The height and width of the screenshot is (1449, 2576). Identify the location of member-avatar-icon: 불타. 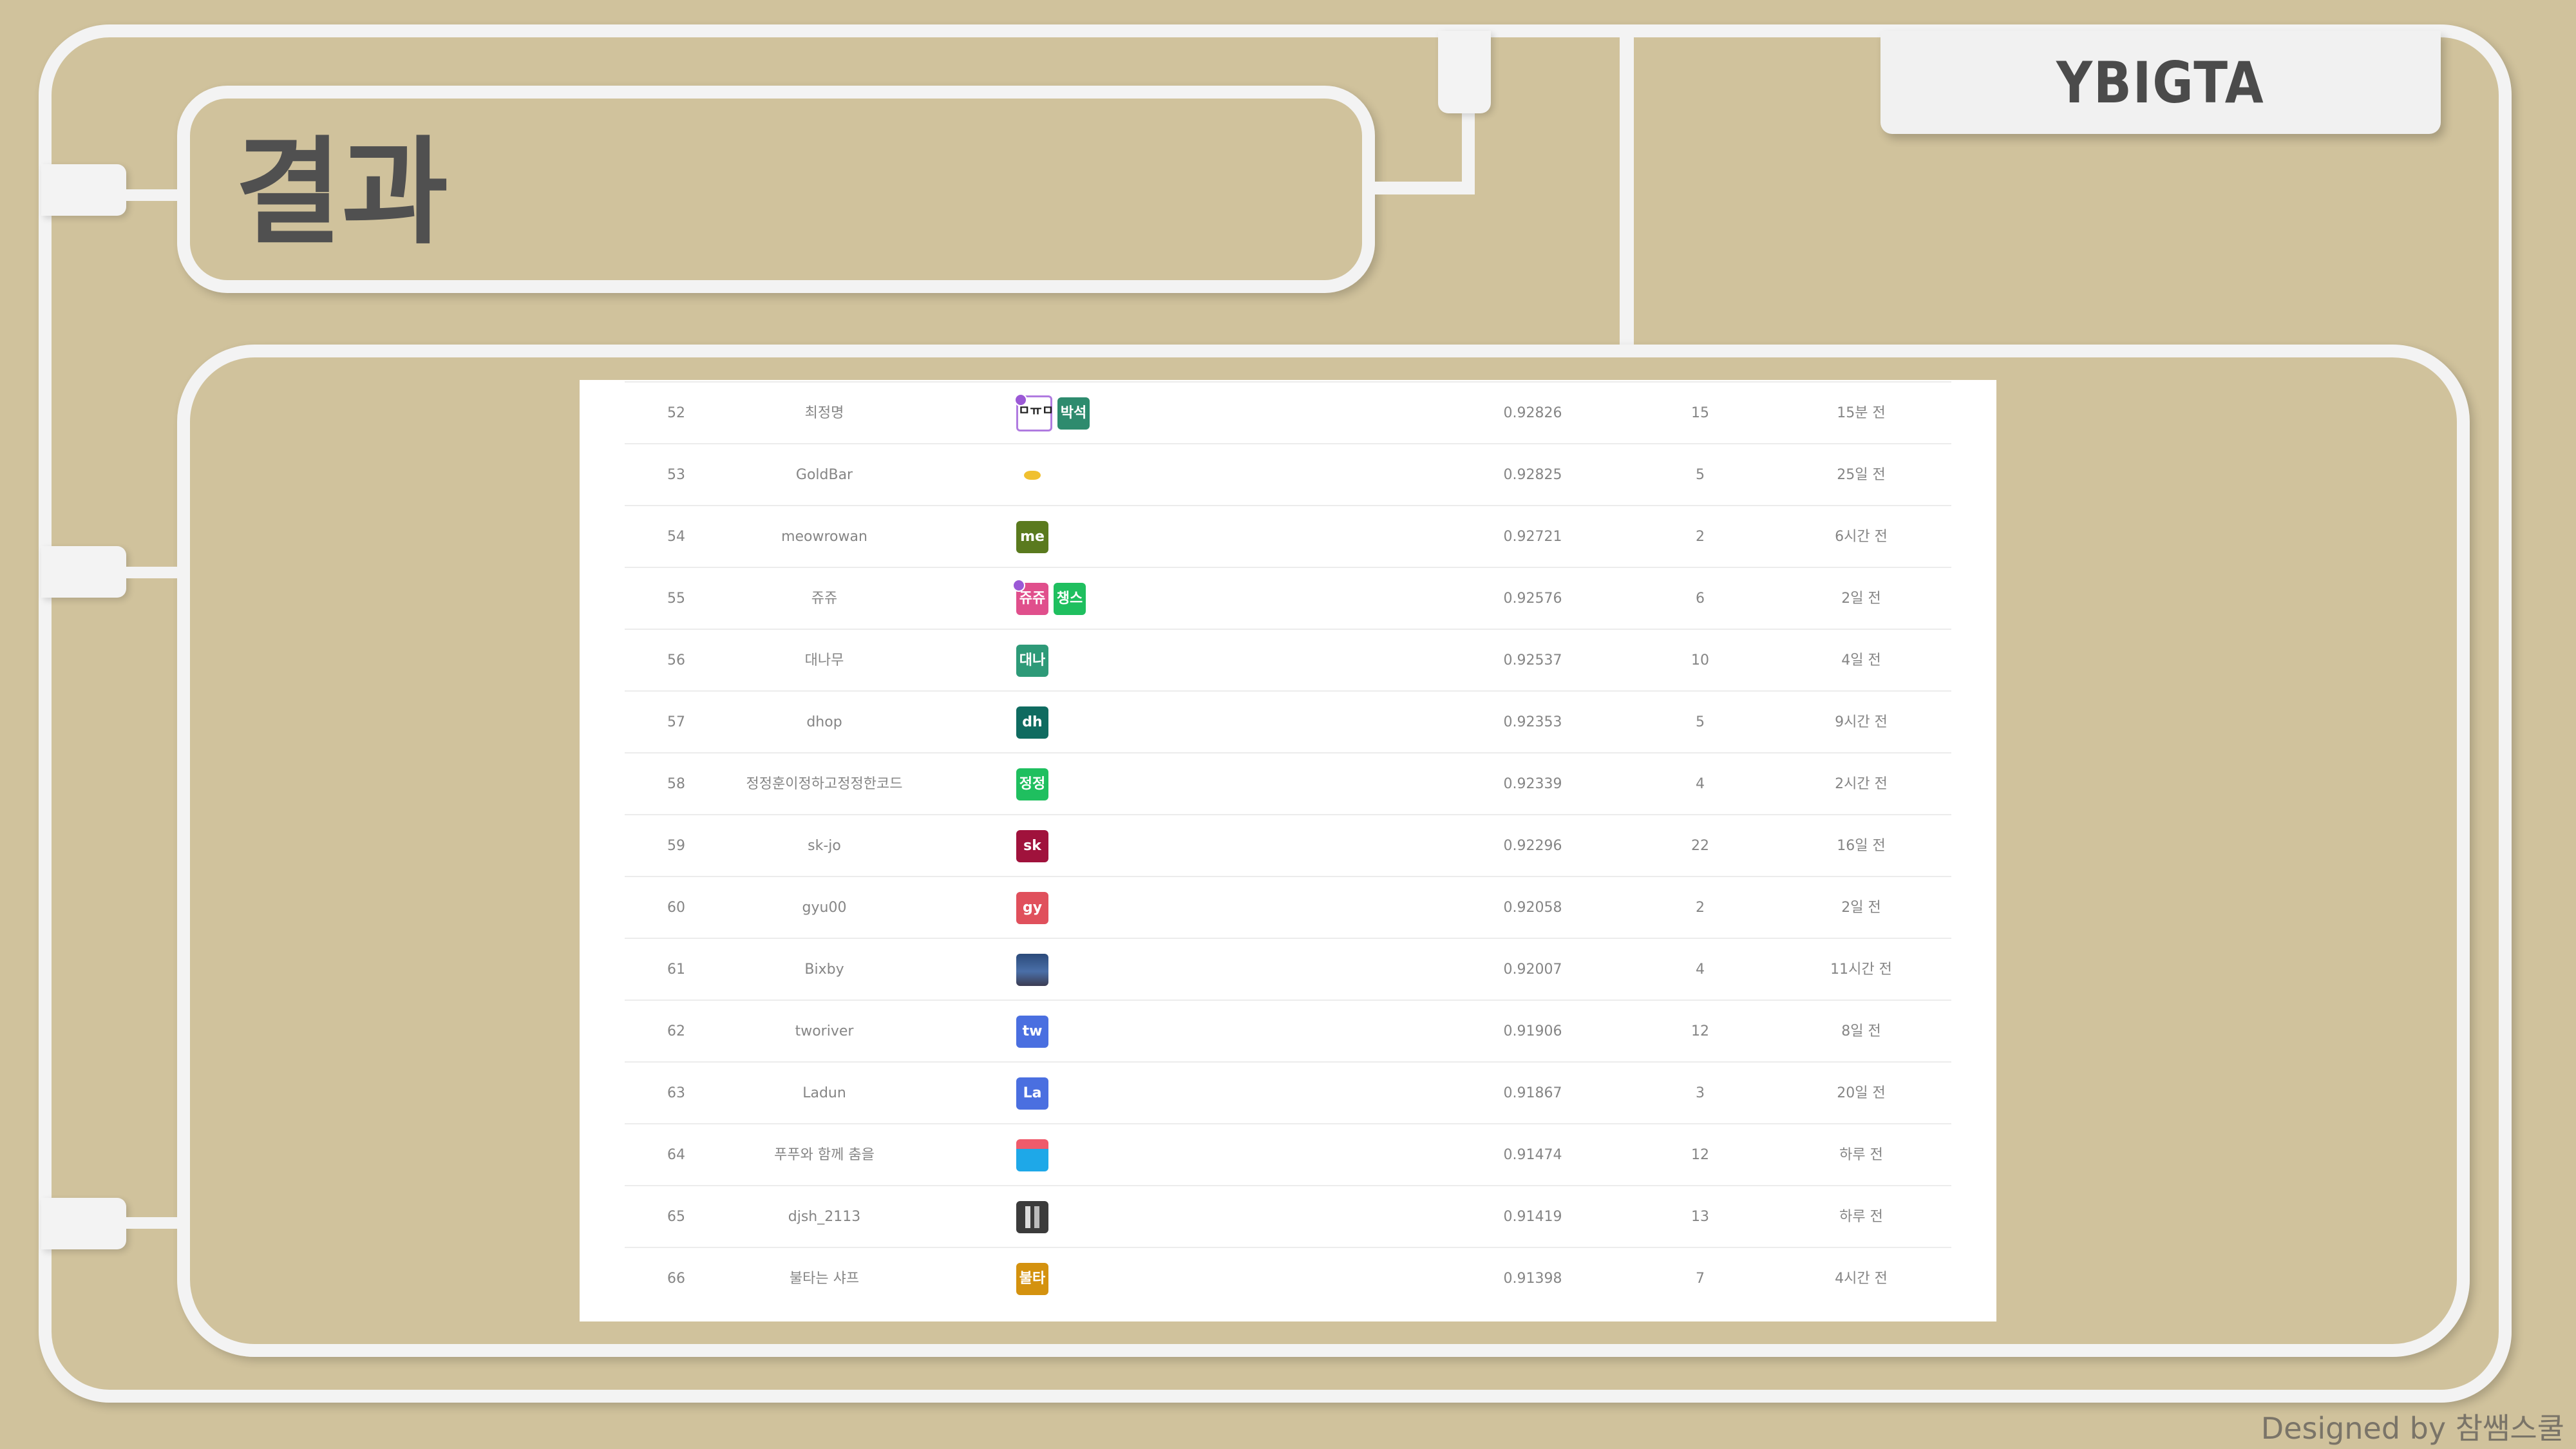
(1032, 1279).